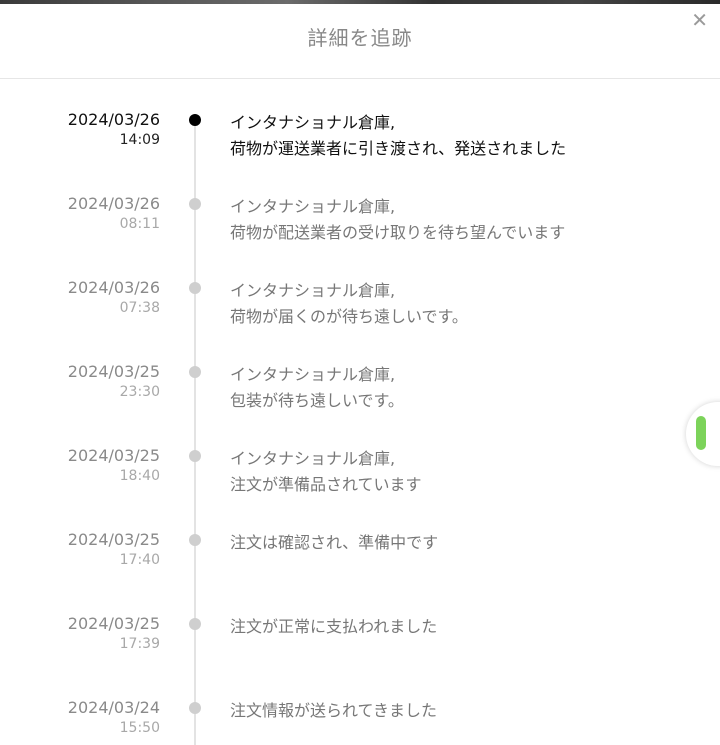  I want to click on event-time: 08:11, so click(139, 224).